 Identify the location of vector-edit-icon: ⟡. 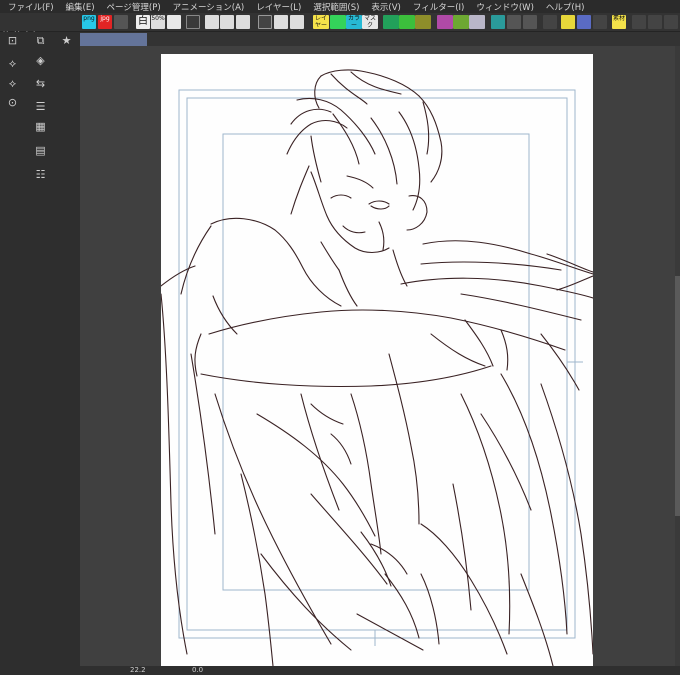
(12, 63).